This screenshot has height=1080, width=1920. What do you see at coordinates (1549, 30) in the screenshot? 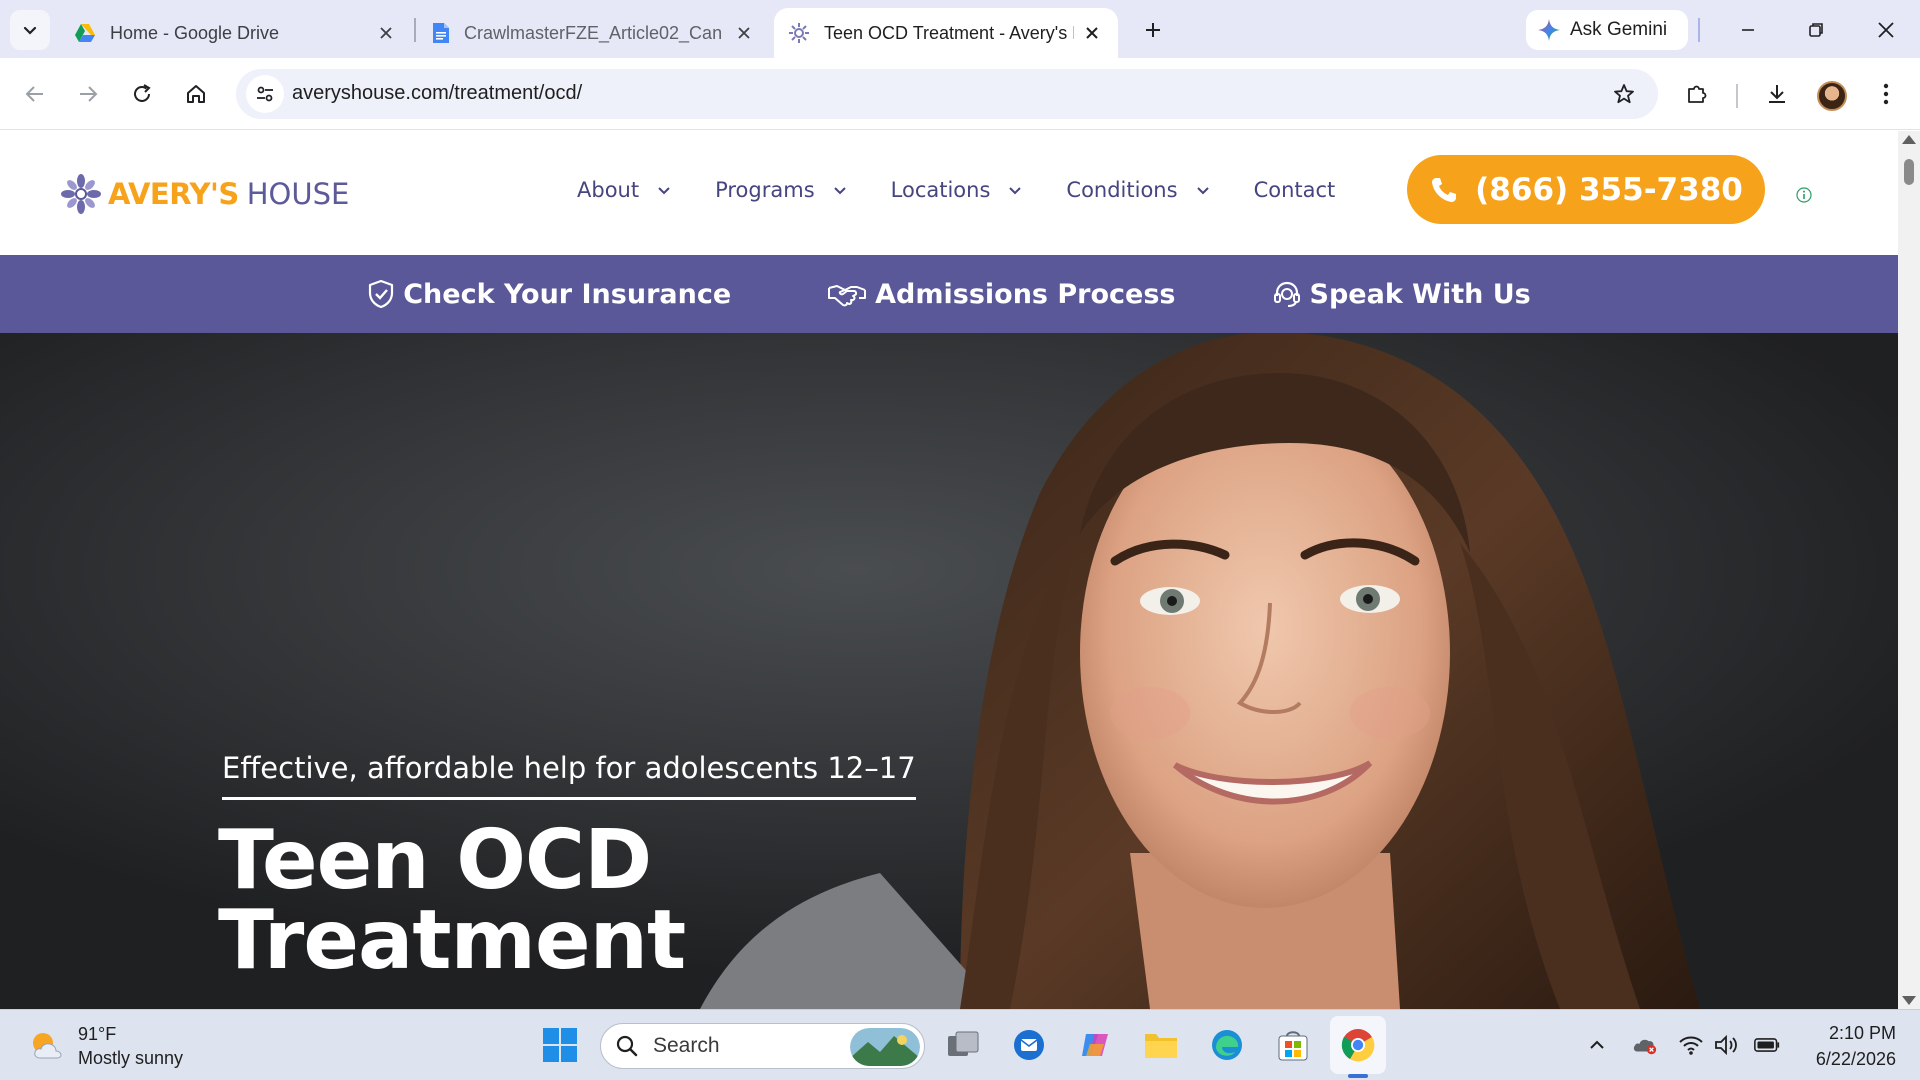
I see `gemini-sparkle-icon` at bounding box center [1549, 30].